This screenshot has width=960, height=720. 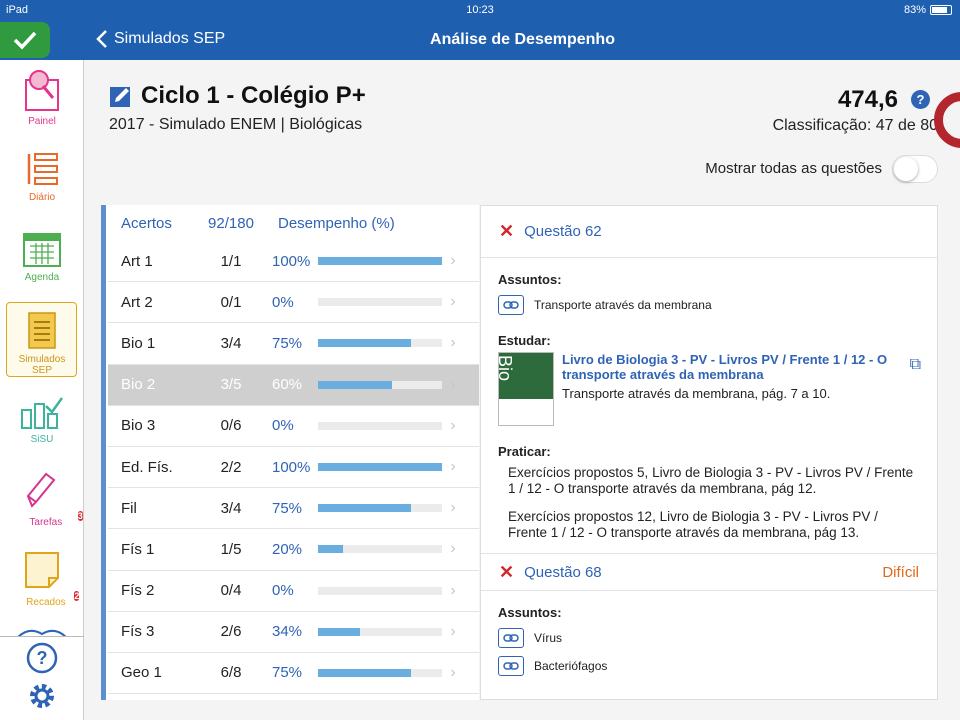 What do you see at coordinates (231, 261) in the screenshot?
I see `subject-score: 1/1` at bounding box center [231, 261].